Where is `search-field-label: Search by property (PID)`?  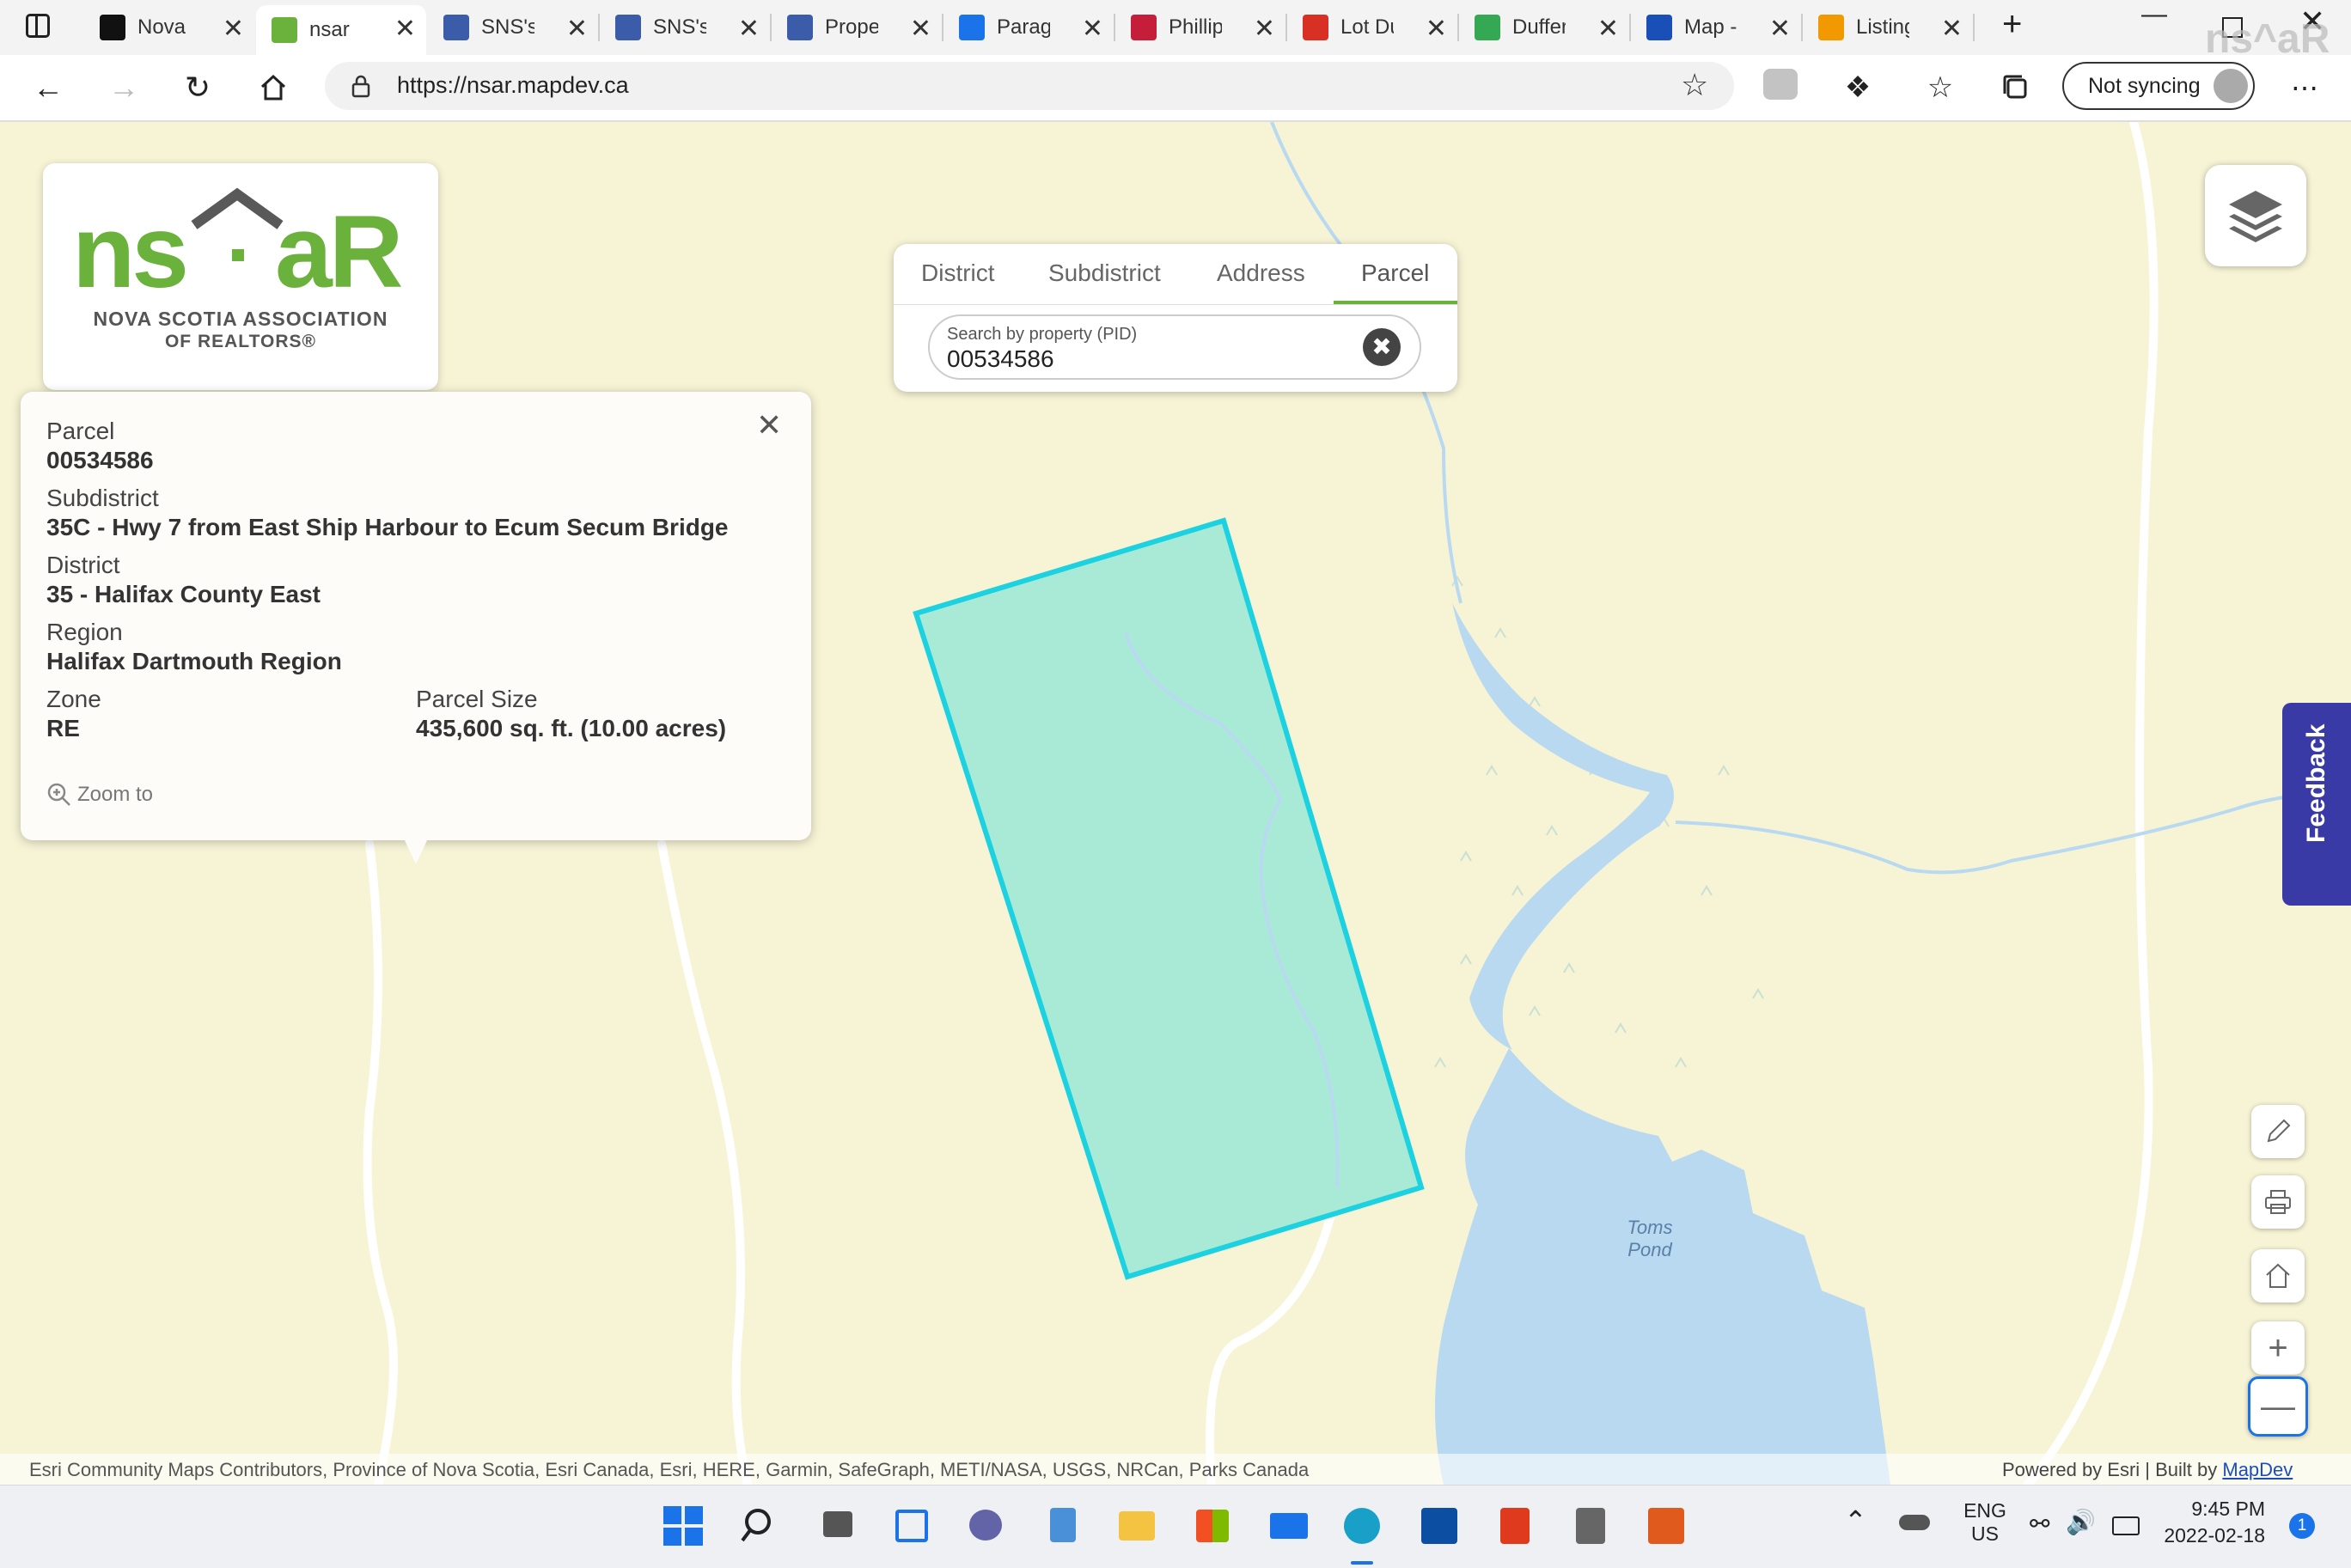 search-field-label: Search by property (PID) is located at coordinates (1042, 334).